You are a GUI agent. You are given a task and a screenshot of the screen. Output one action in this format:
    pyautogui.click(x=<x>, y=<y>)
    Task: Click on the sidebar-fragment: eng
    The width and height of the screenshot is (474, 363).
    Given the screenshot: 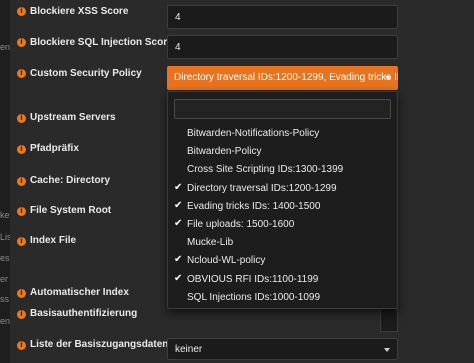 What is the action you would take?
    pyautogui.click(x=5, y=47)
    